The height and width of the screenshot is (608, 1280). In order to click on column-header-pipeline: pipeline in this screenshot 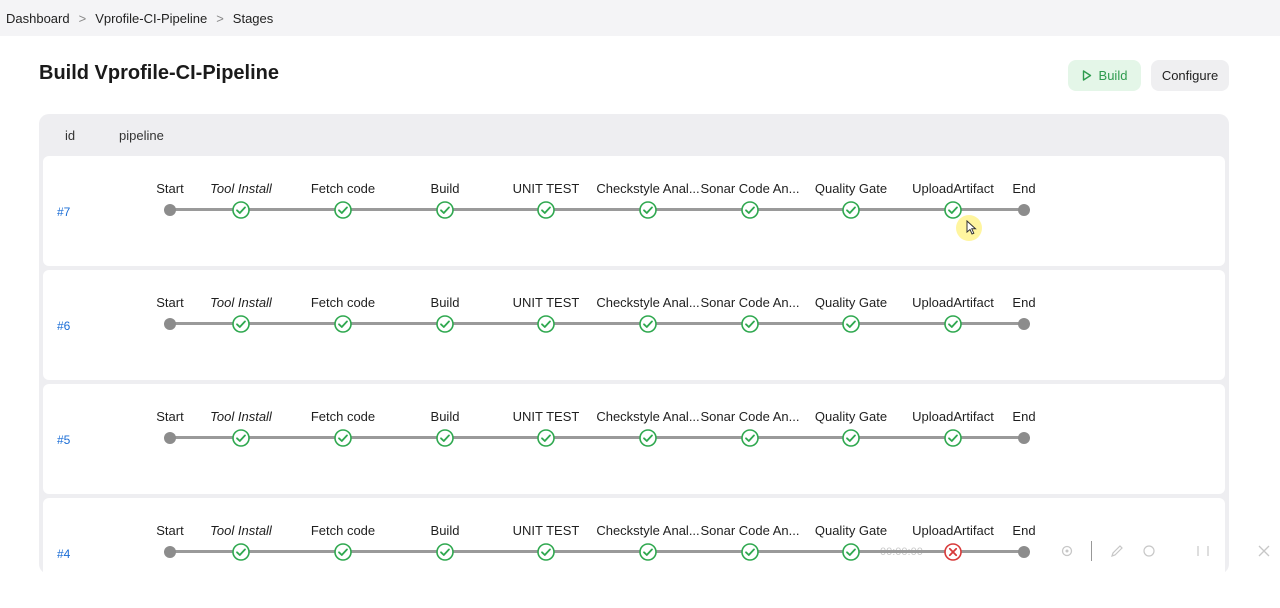, I will do `click(141, 135)`.